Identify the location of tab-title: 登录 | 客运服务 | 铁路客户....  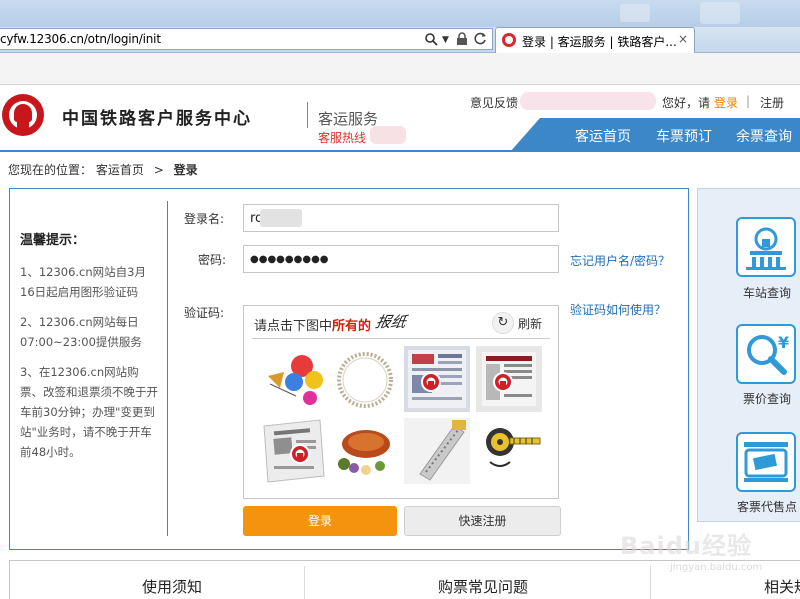
(599, 41).